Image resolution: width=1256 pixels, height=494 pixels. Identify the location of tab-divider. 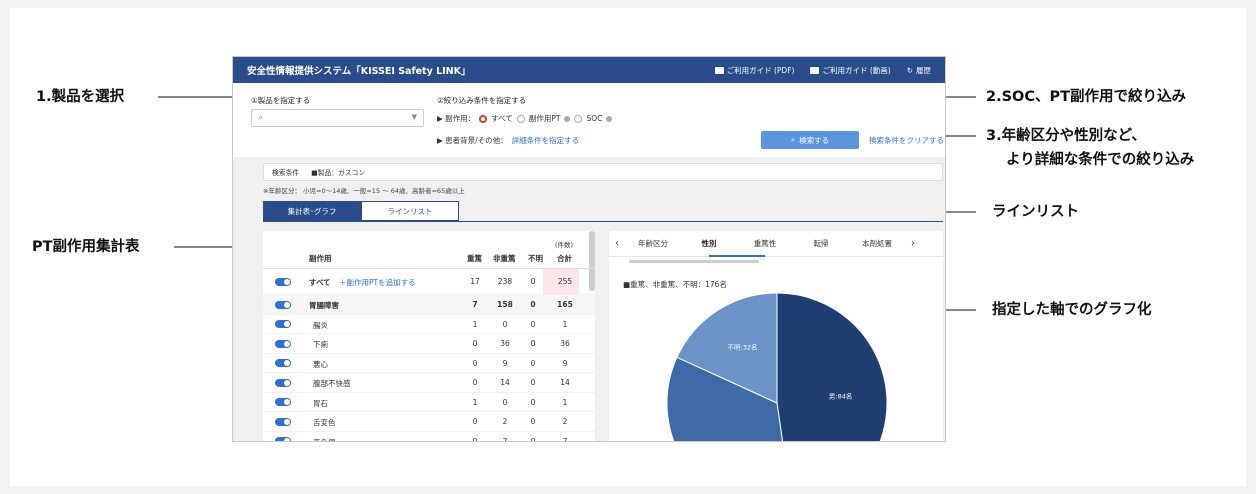
(603, 221).